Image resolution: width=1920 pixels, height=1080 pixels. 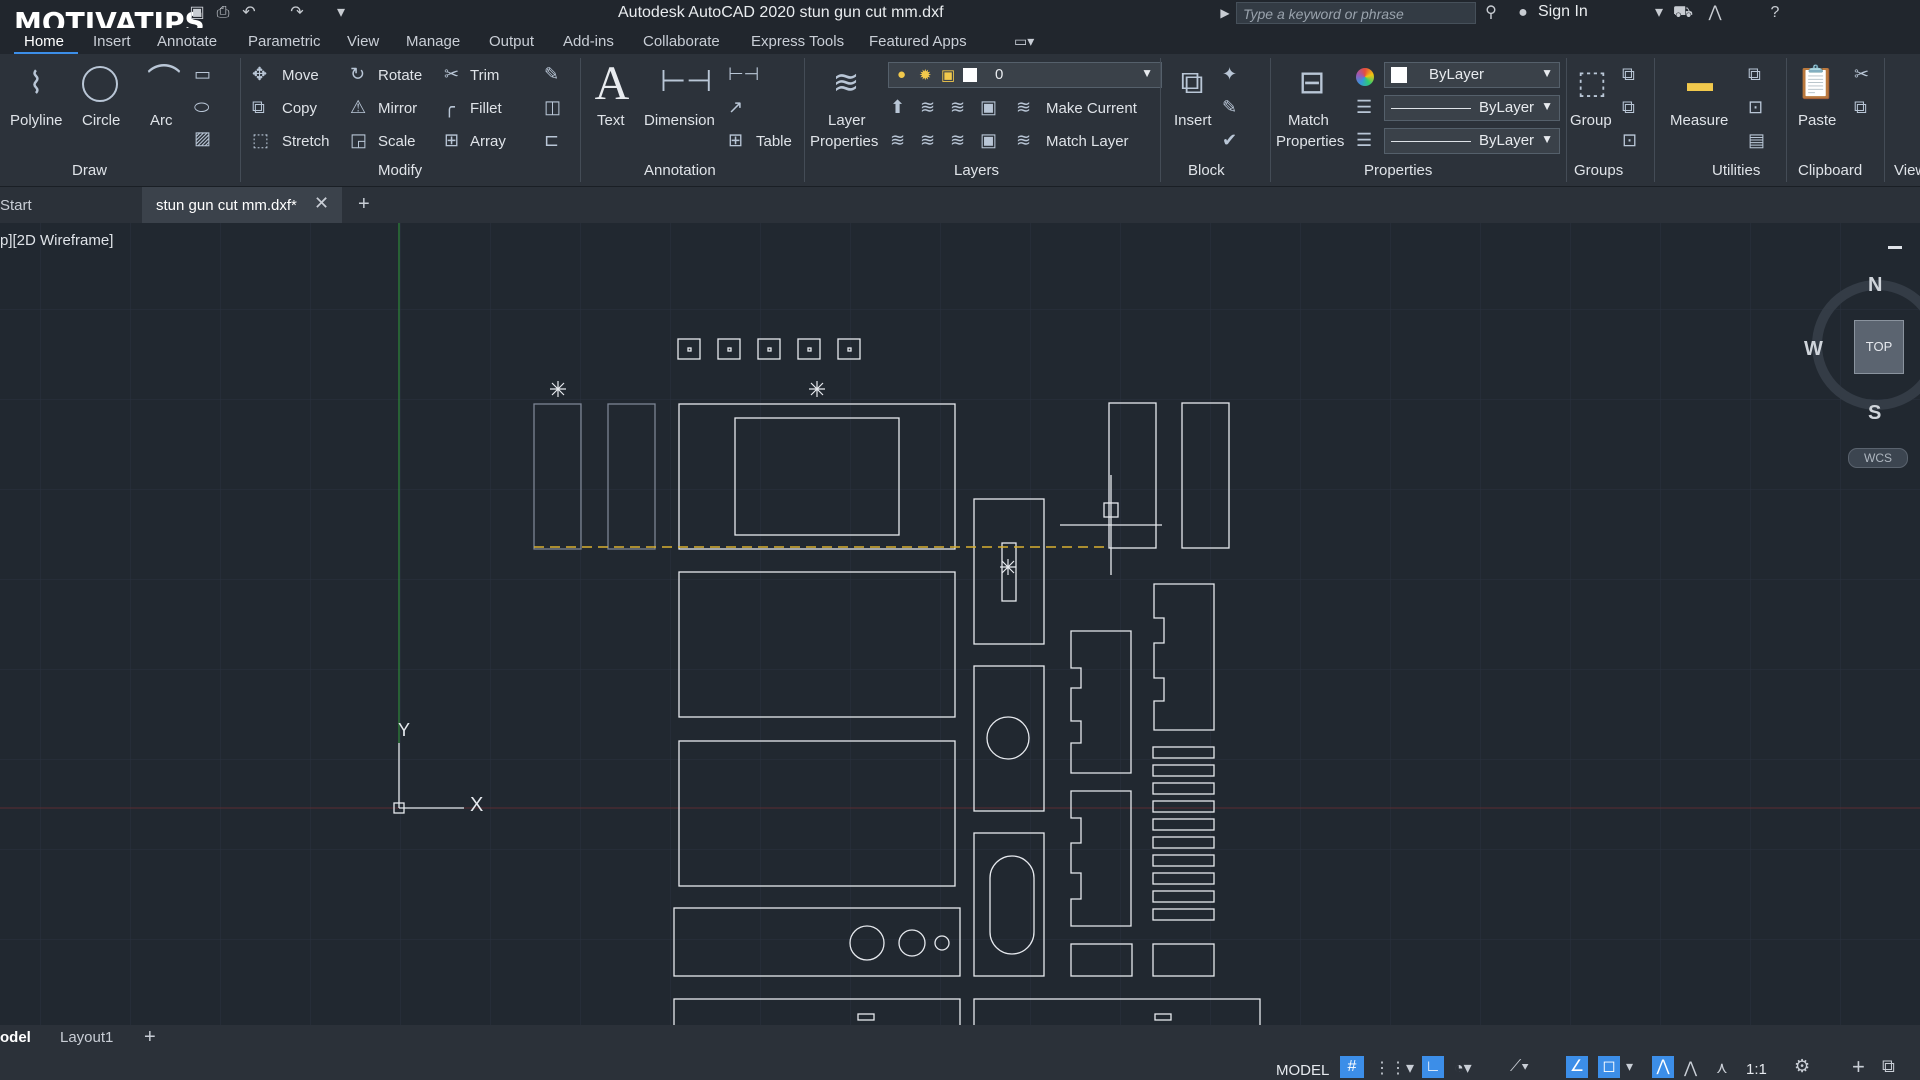 I want to click on ellipse-icon: ⬭, so click(x=201, y=107).